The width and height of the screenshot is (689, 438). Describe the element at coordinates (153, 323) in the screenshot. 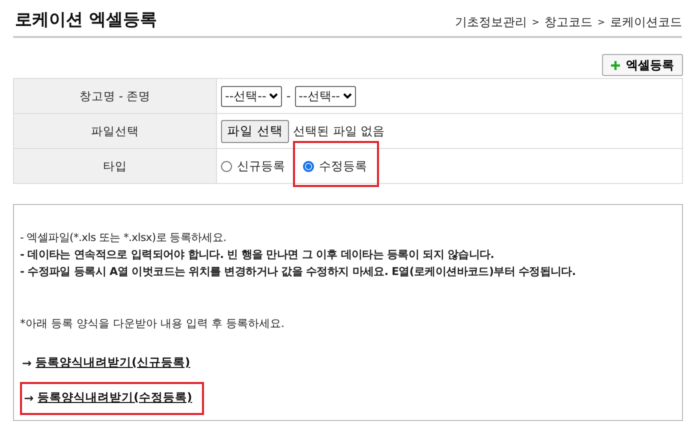

I see `hint-text: *아래 등록 양식을 다운받아 내용 입력 후 등록하세요.` at that location.